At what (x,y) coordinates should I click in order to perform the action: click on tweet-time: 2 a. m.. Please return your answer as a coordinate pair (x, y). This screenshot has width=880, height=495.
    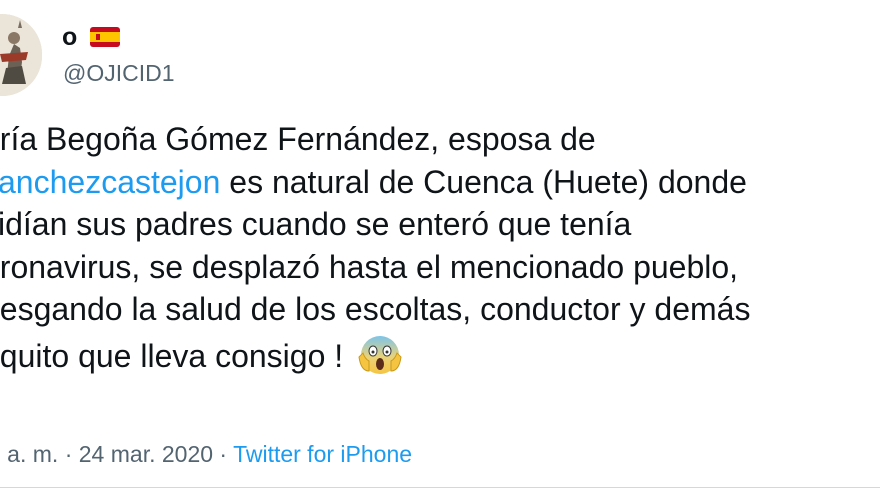
    Looking at the image, I should click on (29, 454).